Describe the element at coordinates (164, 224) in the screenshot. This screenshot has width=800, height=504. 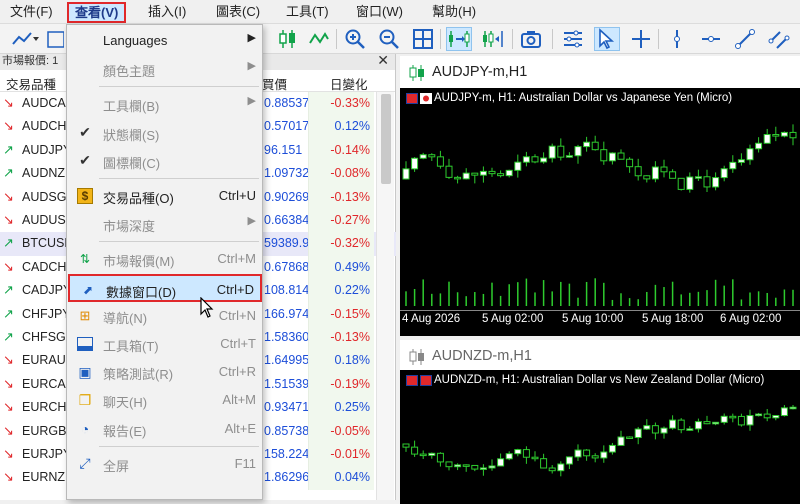
I see `menu-item-8: 市場深度 ▶` at that location.